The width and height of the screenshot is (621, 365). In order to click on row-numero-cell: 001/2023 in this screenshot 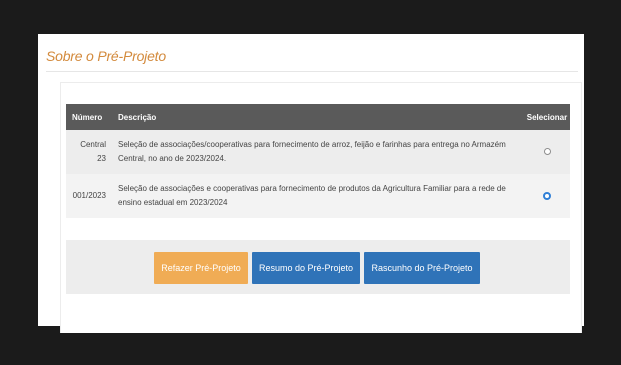, I will do `click(89, 196)`.